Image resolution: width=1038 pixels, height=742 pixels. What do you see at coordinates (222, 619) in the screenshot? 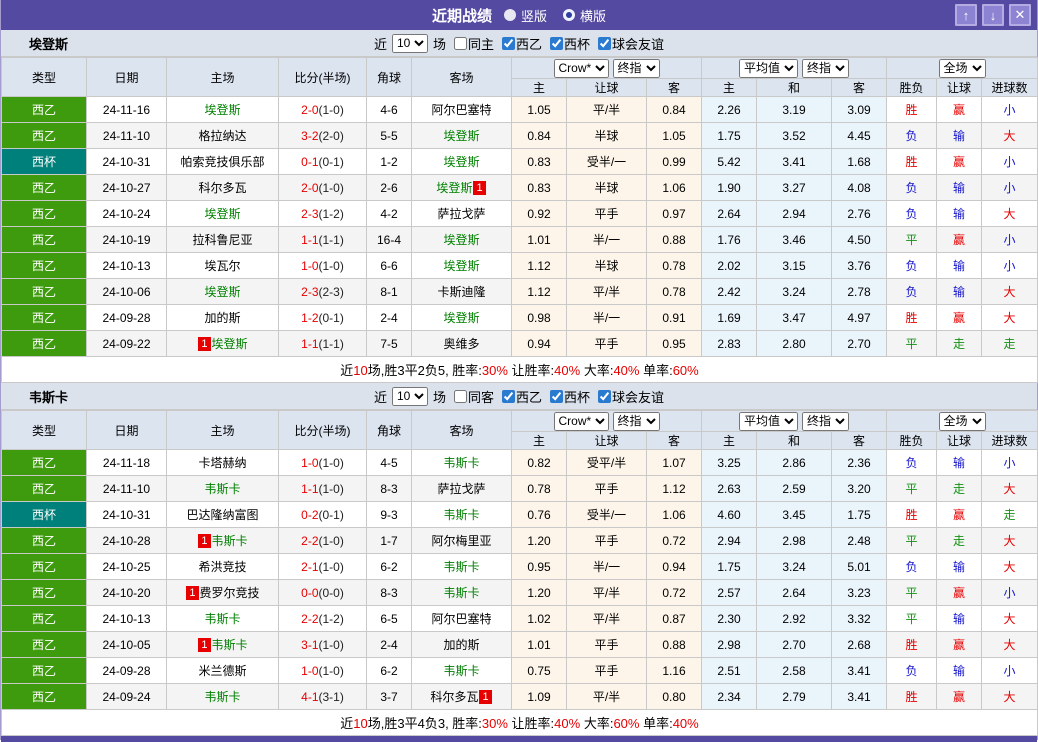
I see `team-name-text: 韦斯卡` at bounding box center [222, 619].